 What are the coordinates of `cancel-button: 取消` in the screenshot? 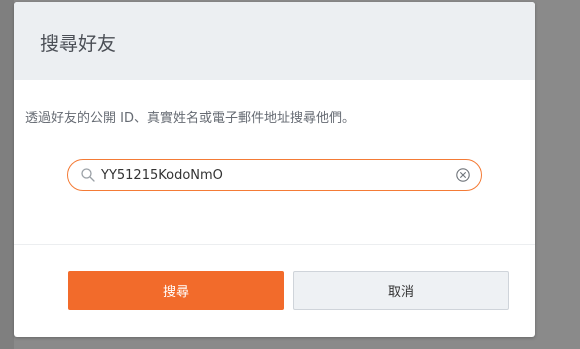 It's located at (401, 290).